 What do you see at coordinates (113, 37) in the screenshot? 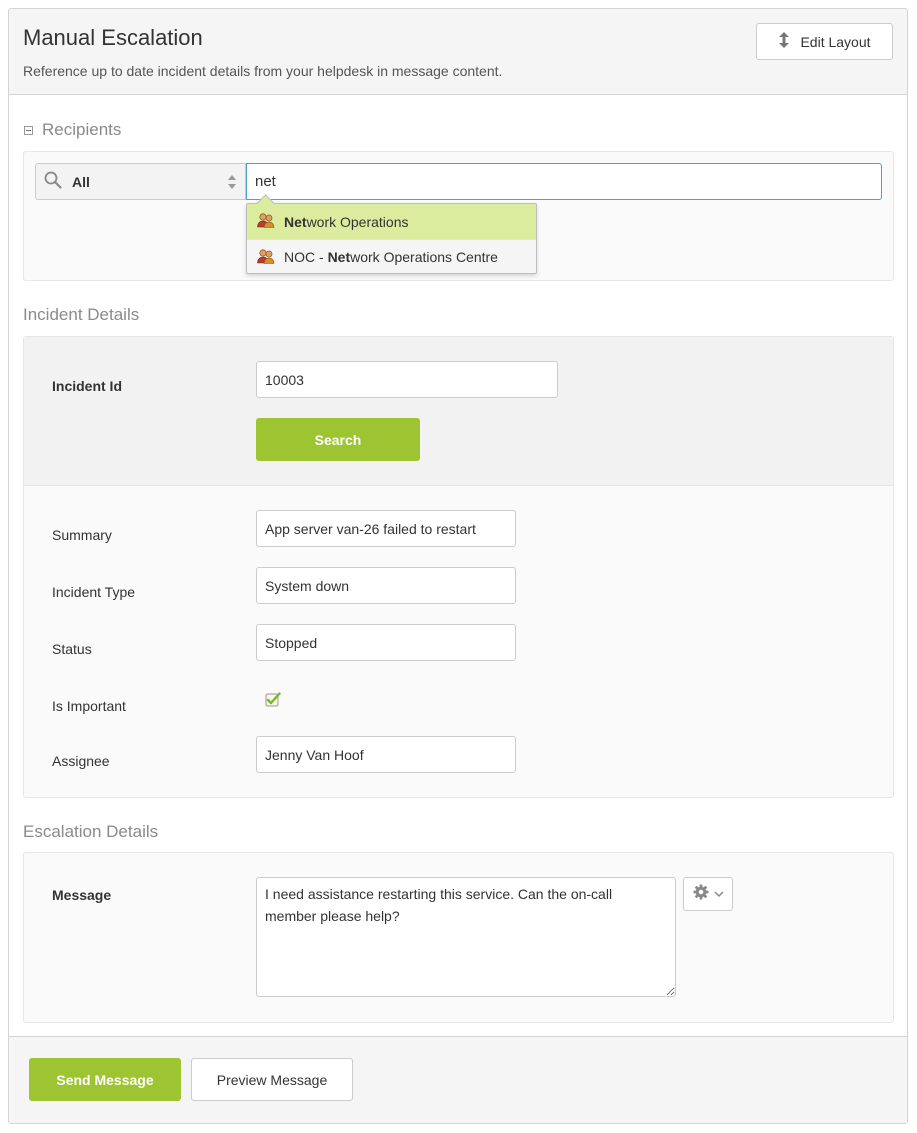
I see `page-title: Manual Escalation` at bounding box center [113, 37].